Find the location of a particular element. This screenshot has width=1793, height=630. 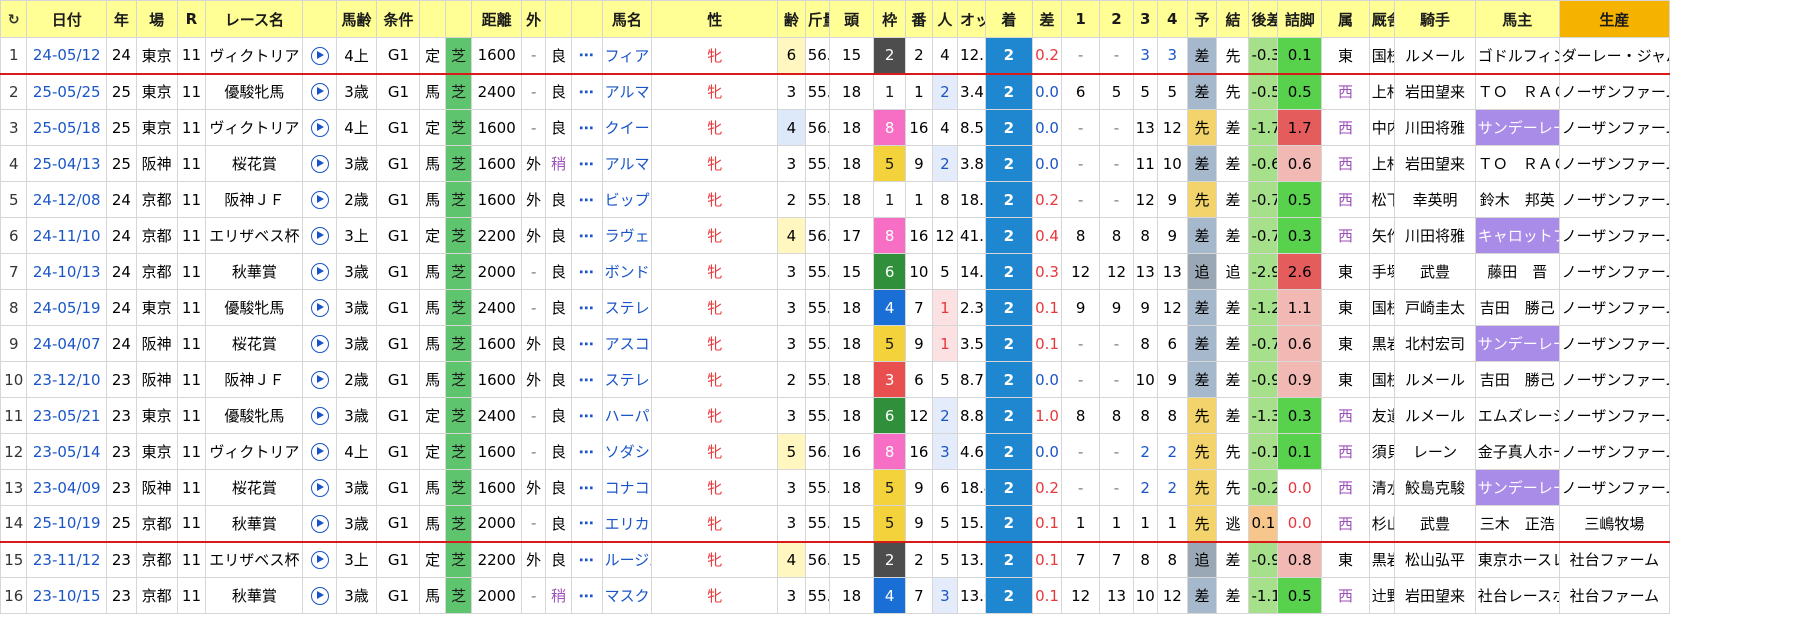

col-age-cond: 馬齢 is located at coordinates (356, 19).